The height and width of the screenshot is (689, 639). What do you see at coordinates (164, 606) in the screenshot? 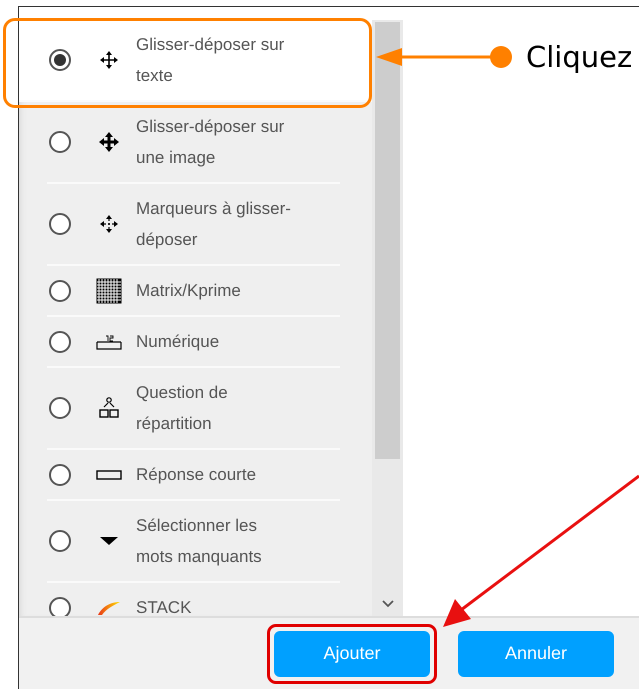
I see `option-label: STACK` at bounding box center [164, 606].